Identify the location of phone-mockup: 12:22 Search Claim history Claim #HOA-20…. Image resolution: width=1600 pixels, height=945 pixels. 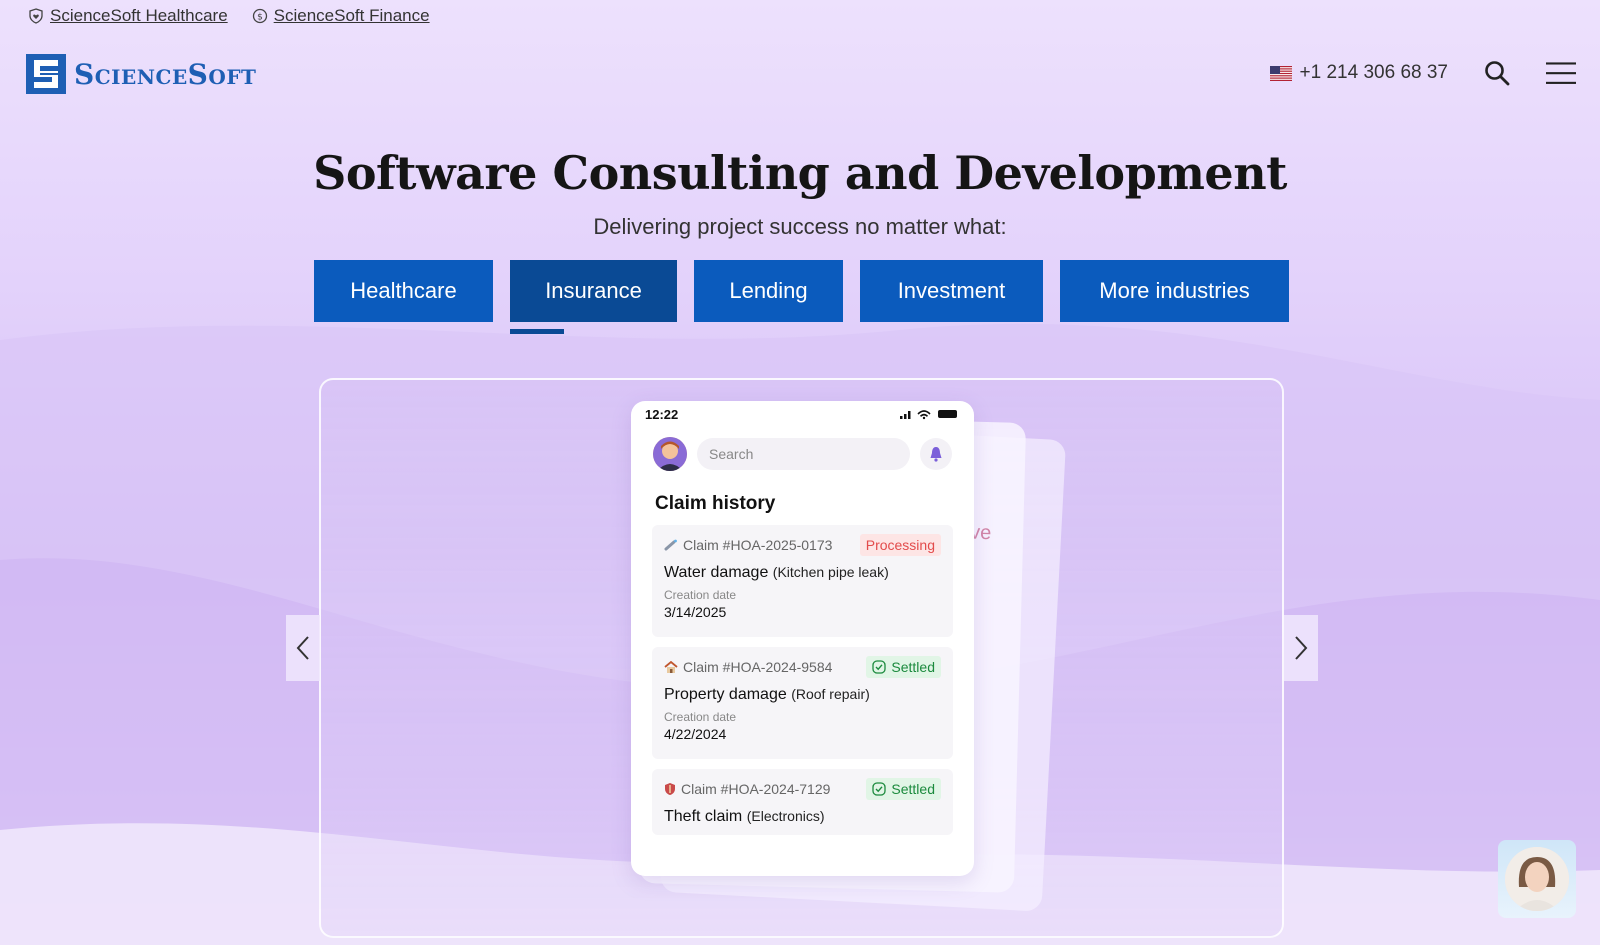
(802, 638).